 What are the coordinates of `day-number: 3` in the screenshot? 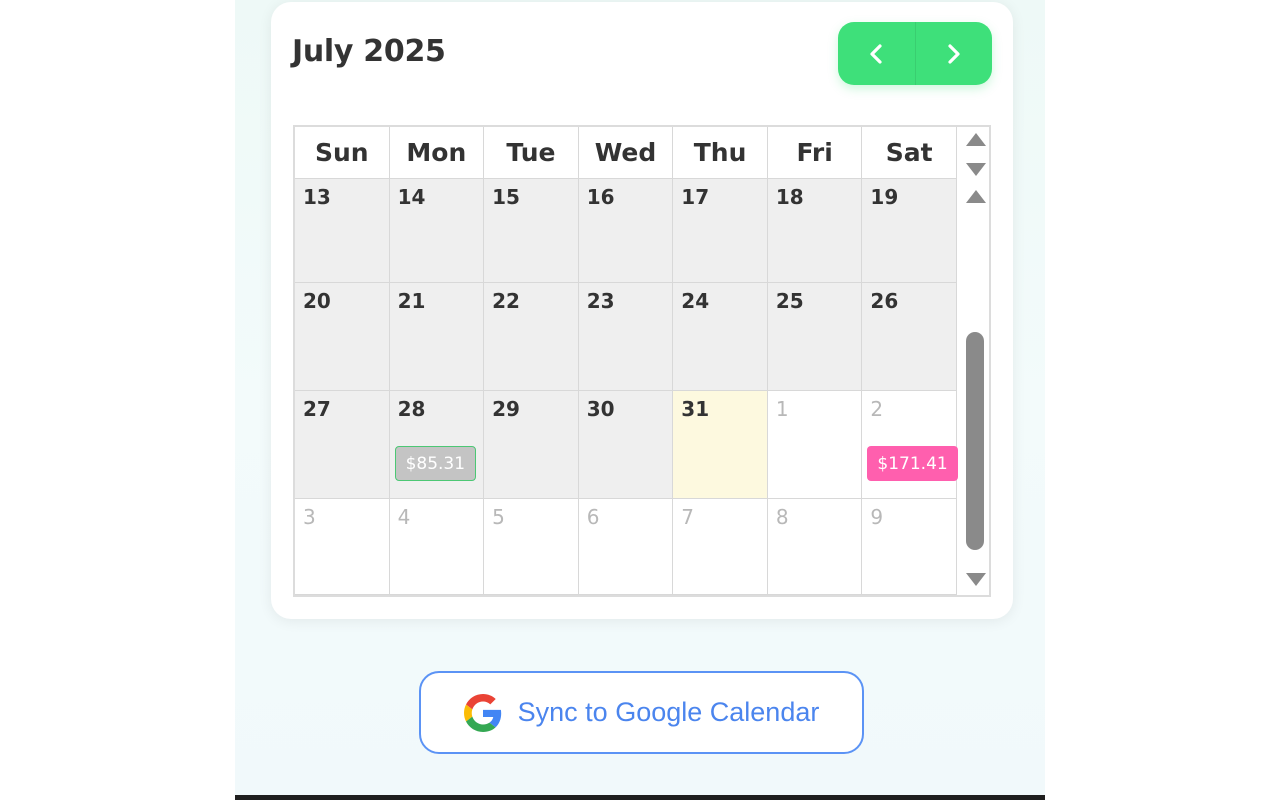 It's located at (309, 517).